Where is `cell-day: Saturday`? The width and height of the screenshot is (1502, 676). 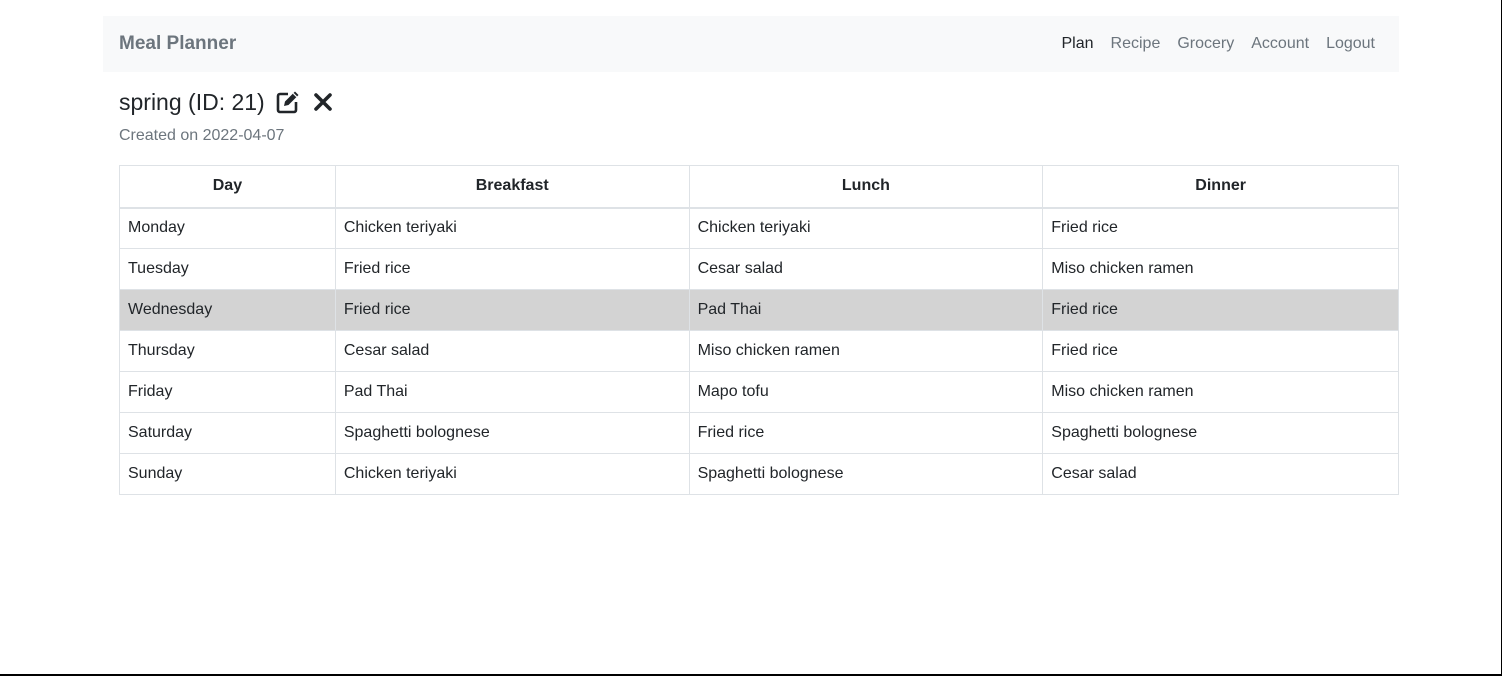 cell-day: Saturday is located at coordinates (227, 433).